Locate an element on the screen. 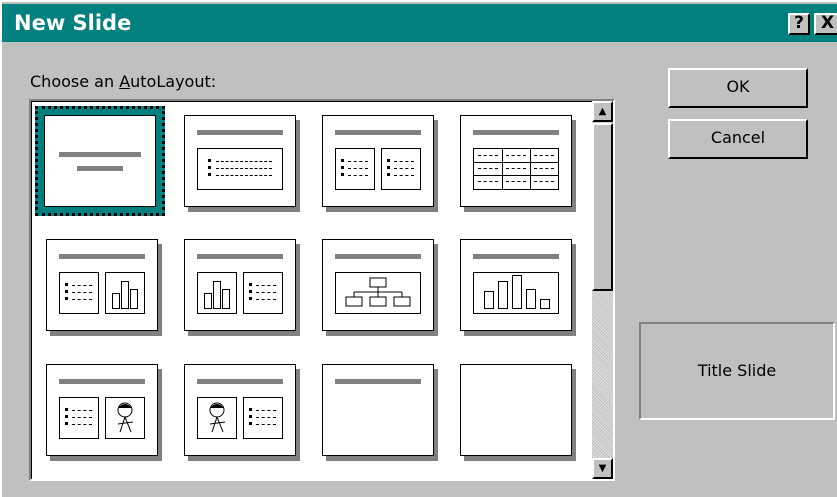 The width and height of the screenshot is (837, 497). layout-chart-and-text is located at coordinates (242, 287).